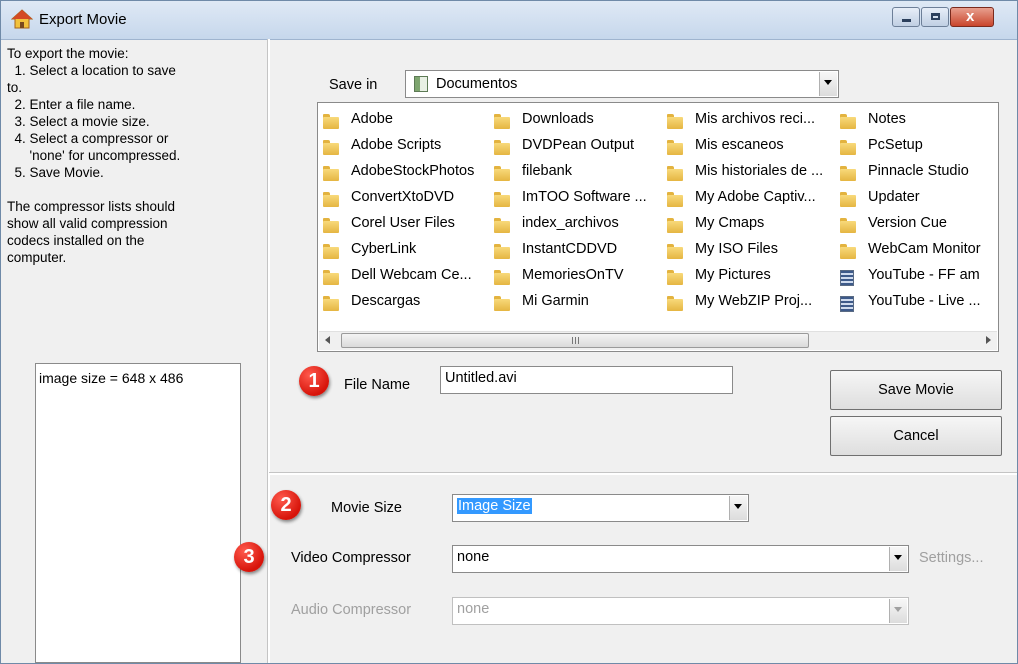 This screenshot has height=664, width=1018. What do you see at coordinates (314, 381) in the screenshot?
I see `step-1-badge: 1` at bounding box center [314, 381].